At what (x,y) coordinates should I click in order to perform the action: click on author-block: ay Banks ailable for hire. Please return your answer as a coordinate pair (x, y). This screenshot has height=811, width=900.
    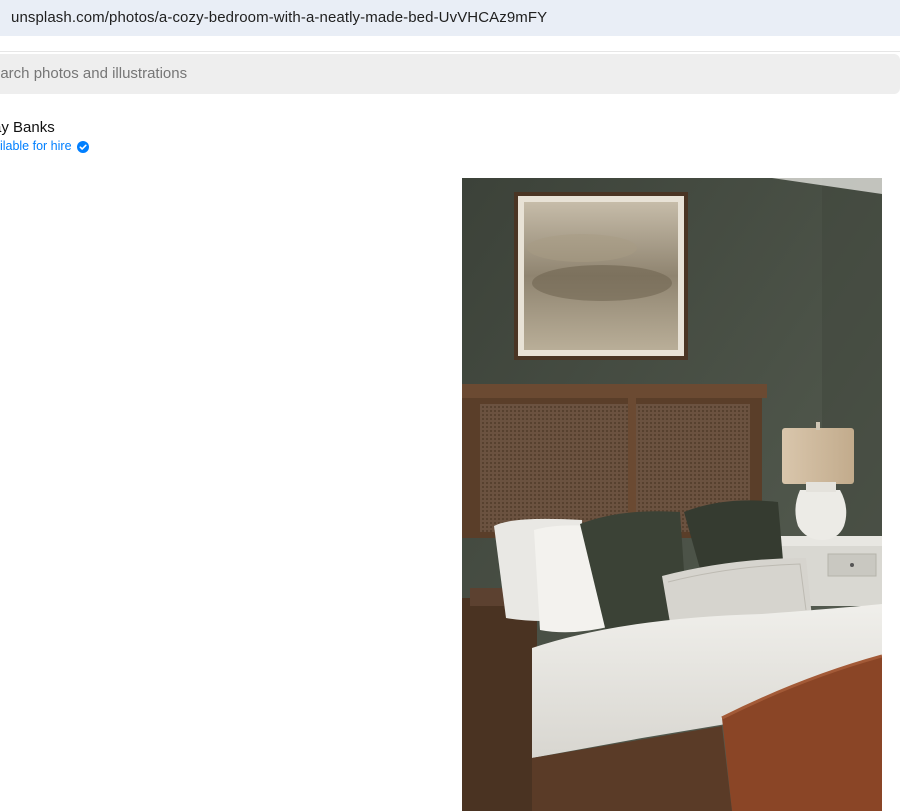
    Looking at the image, I should click on (44, 136).